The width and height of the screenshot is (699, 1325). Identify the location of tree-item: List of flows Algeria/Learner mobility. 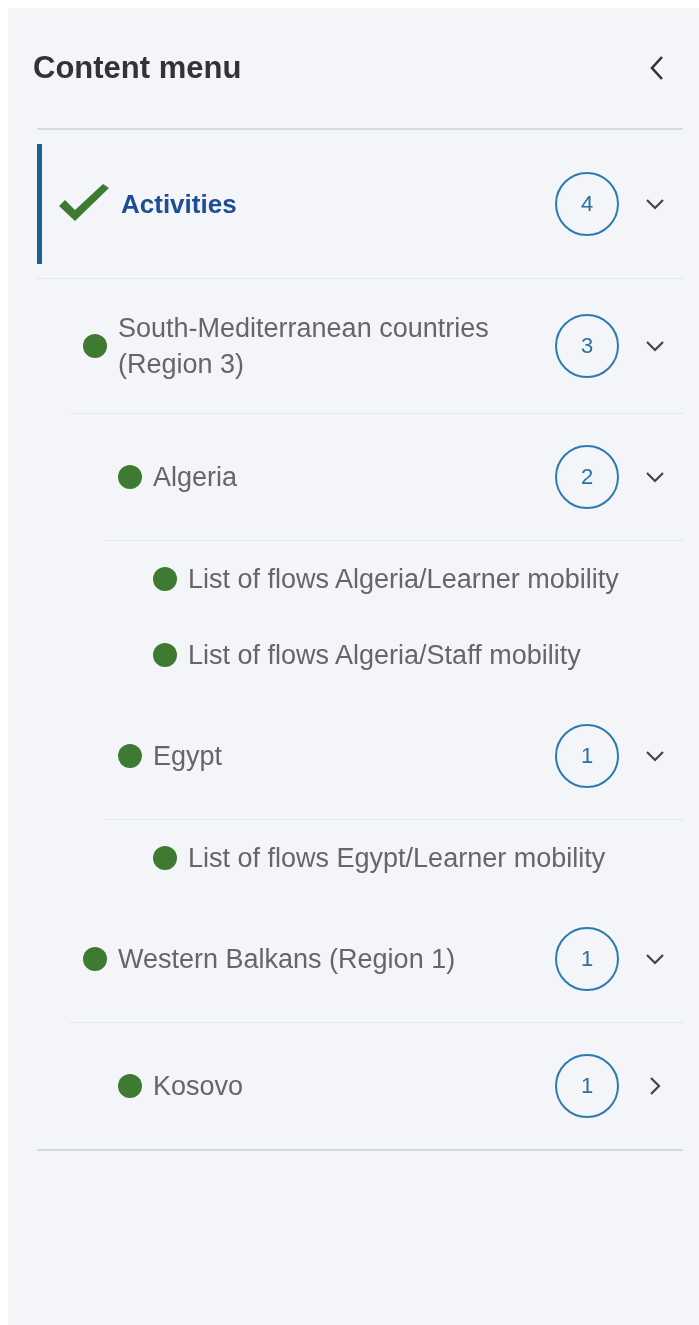
(411, 579).